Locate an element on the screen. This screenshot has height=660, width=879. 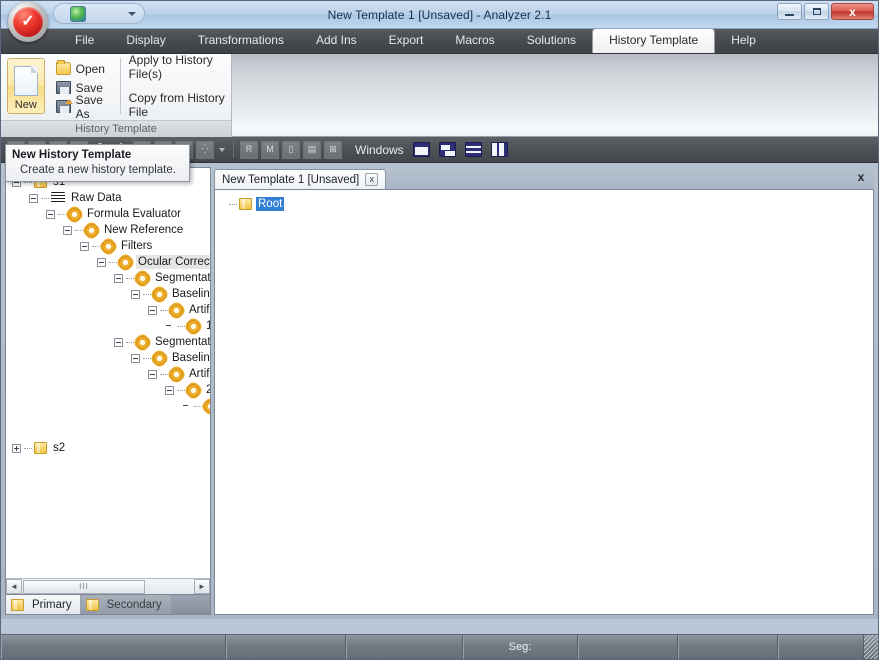
horizontal-scrollbar: ◄ III ► is located at coordinates (108, 586).